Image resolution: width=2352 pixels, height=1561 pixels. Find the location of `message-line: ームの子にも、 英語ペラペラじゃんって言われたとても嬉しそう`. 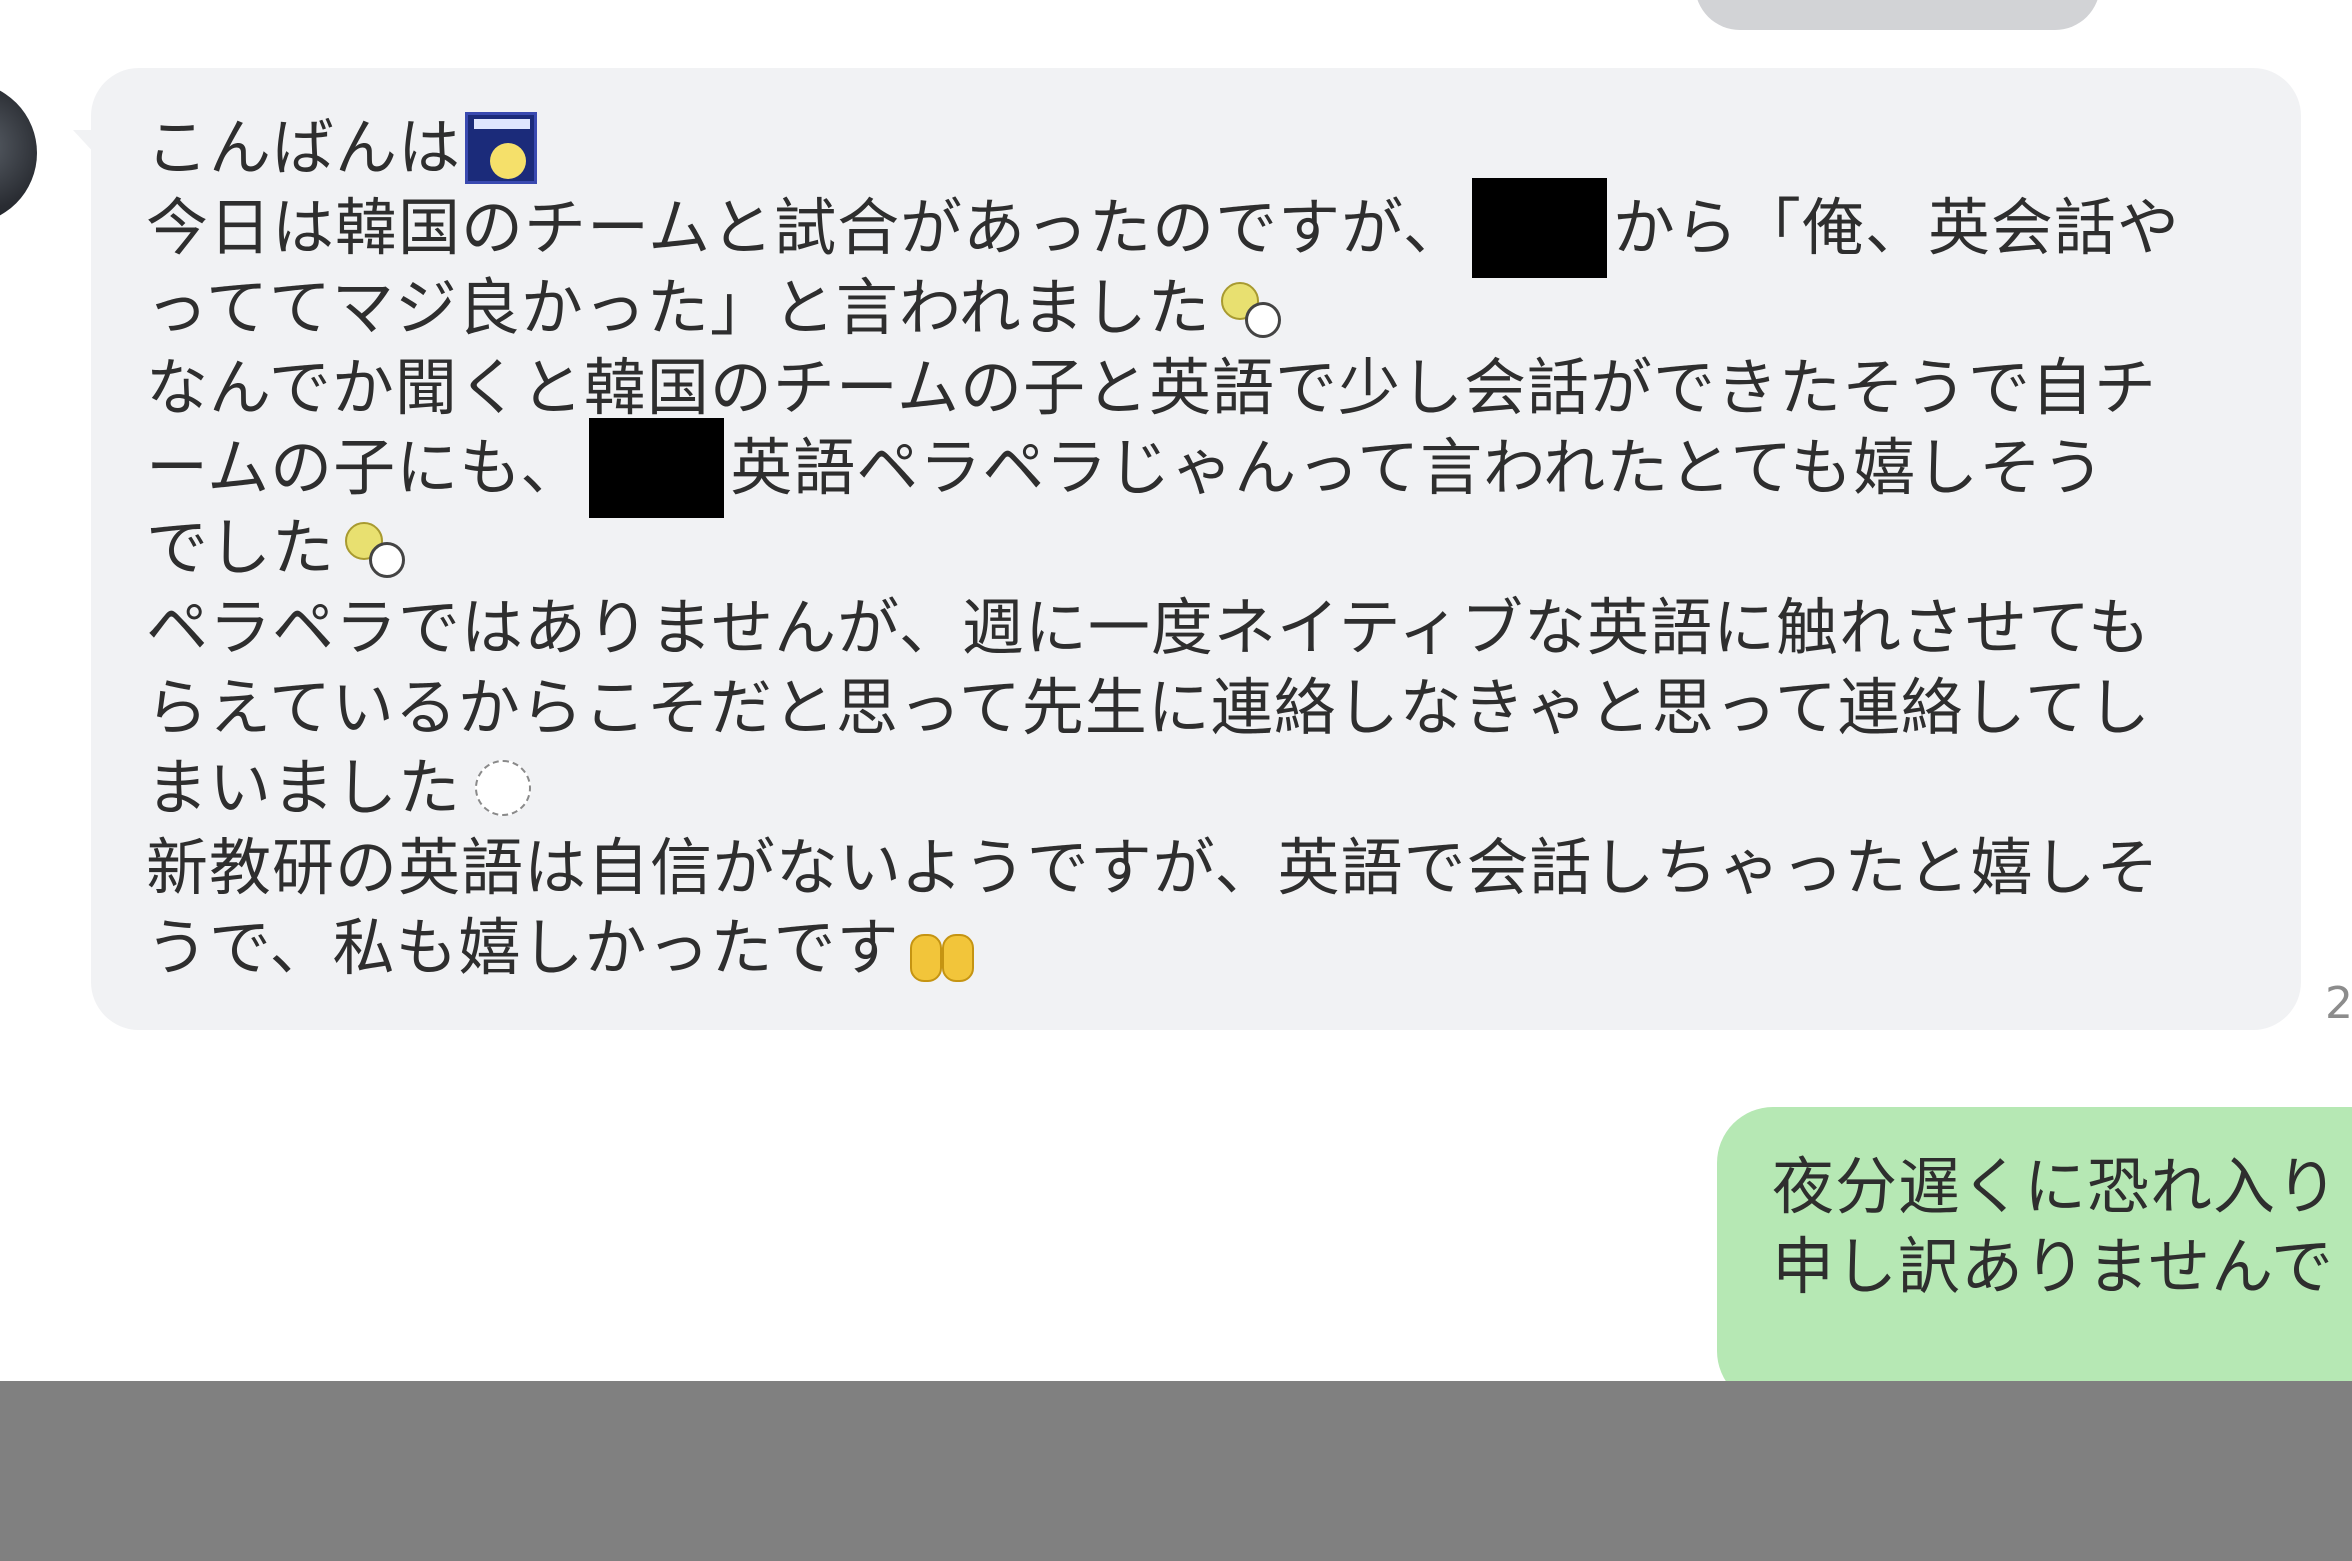

message-line: ームの子にも、 英語ペラペラじゃんって言われたとても嬉しそう is located at coordinates (1191, 468).